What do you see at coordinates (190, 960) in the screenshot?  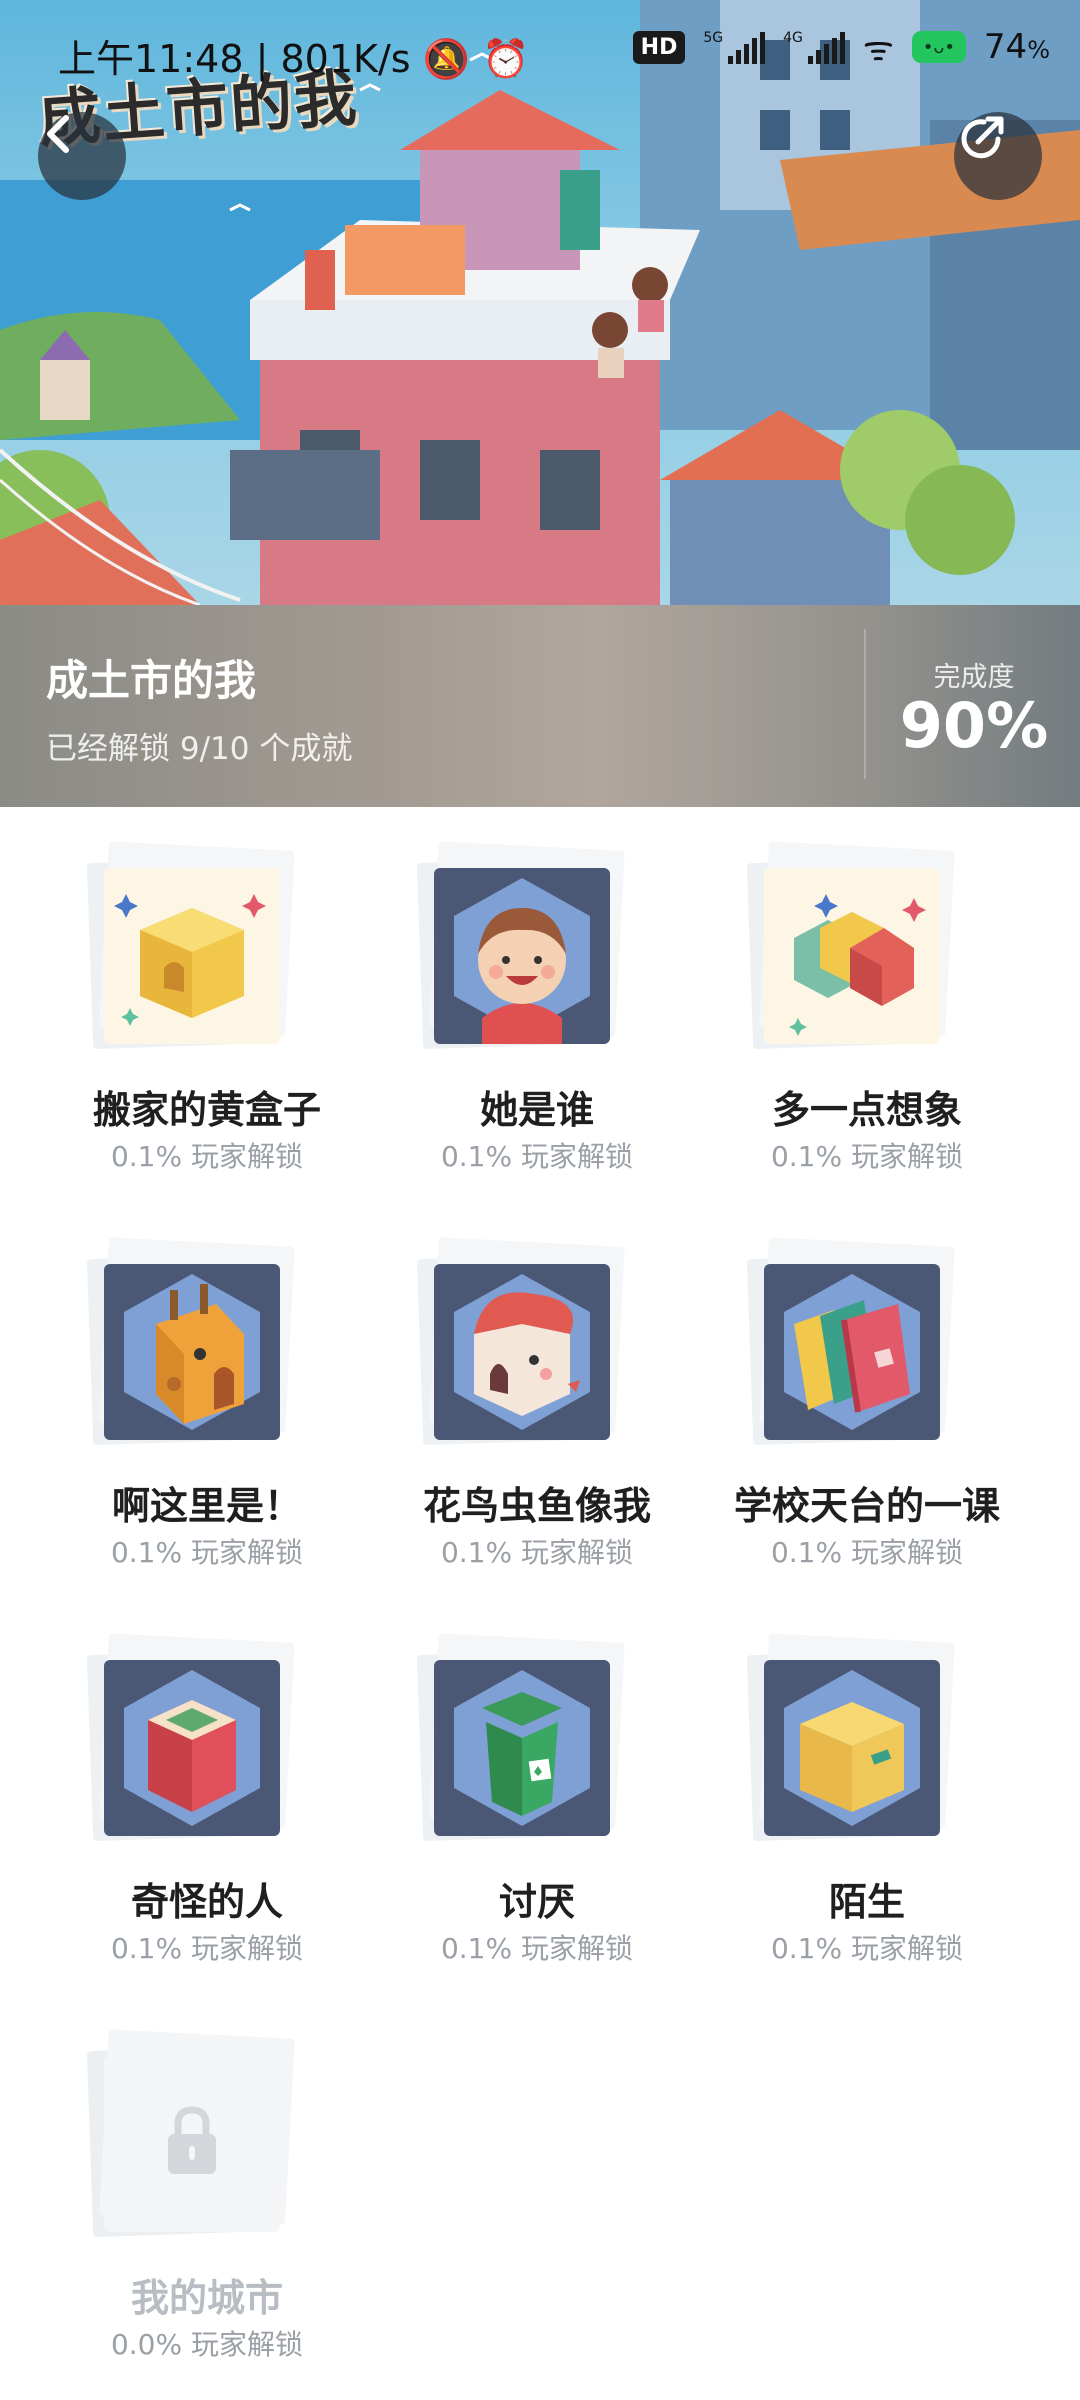 I see `yellow-box-icon` at bounding box center [190, 960].